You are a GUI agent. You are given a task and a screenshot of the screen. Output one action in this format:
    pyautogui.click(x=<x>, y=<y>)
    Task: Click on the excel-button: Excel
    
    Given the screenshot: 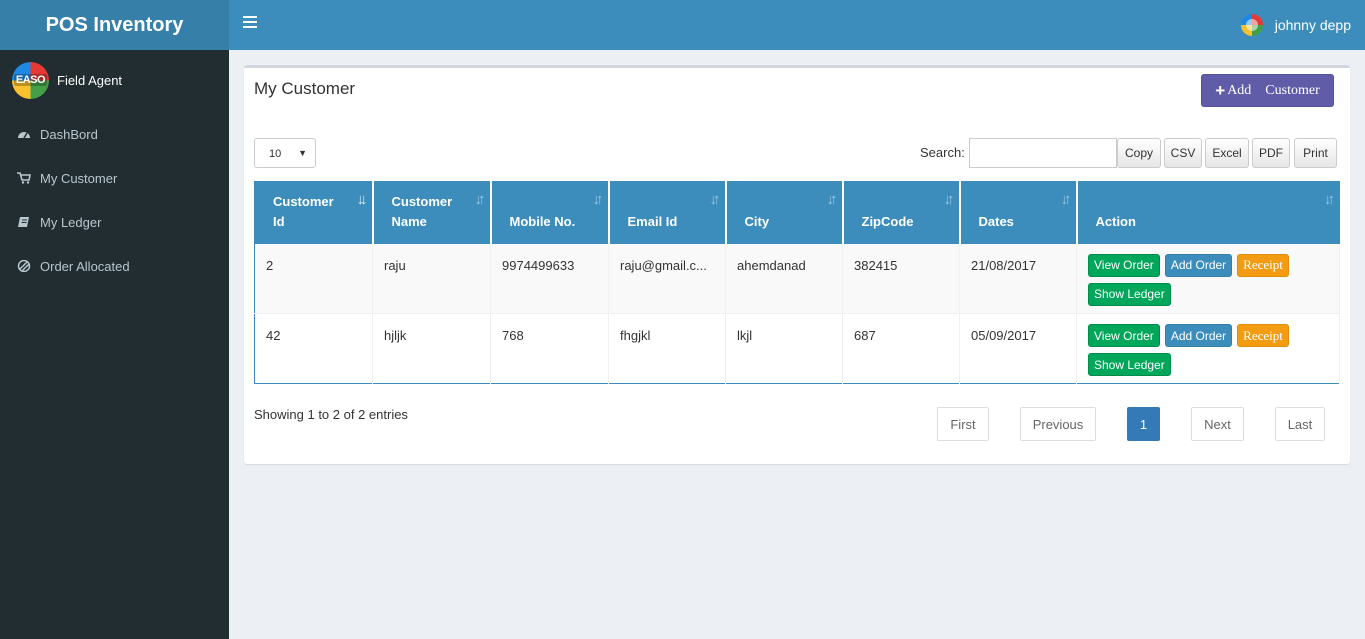 What is the action you would take?
    pyautogui.click(x=1227, y=153)
    